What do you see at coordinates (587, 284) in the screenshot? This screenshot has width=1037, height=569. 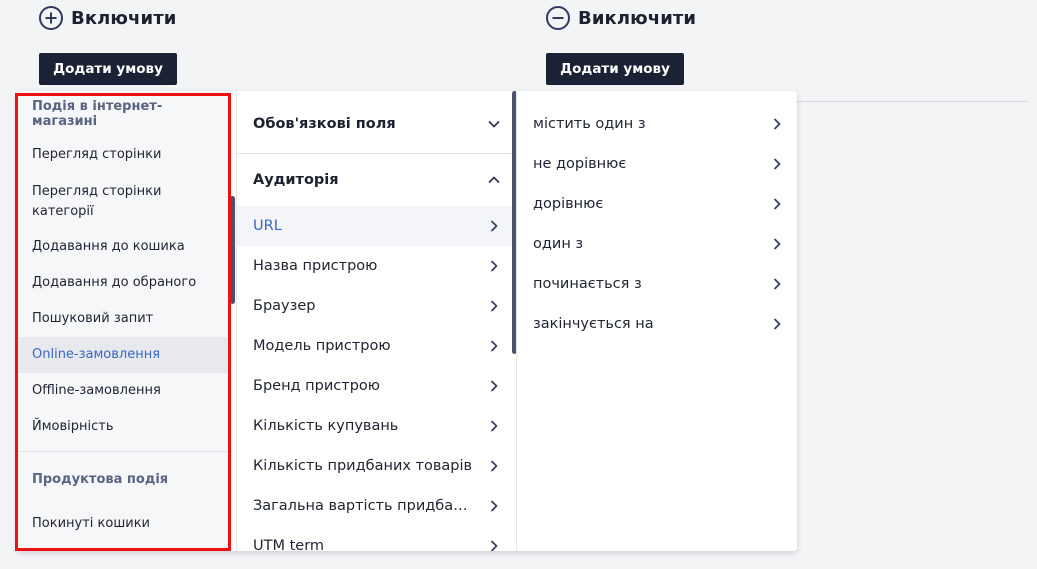 I see `operator-item-label: починається з` at bounding box center [587, 284].